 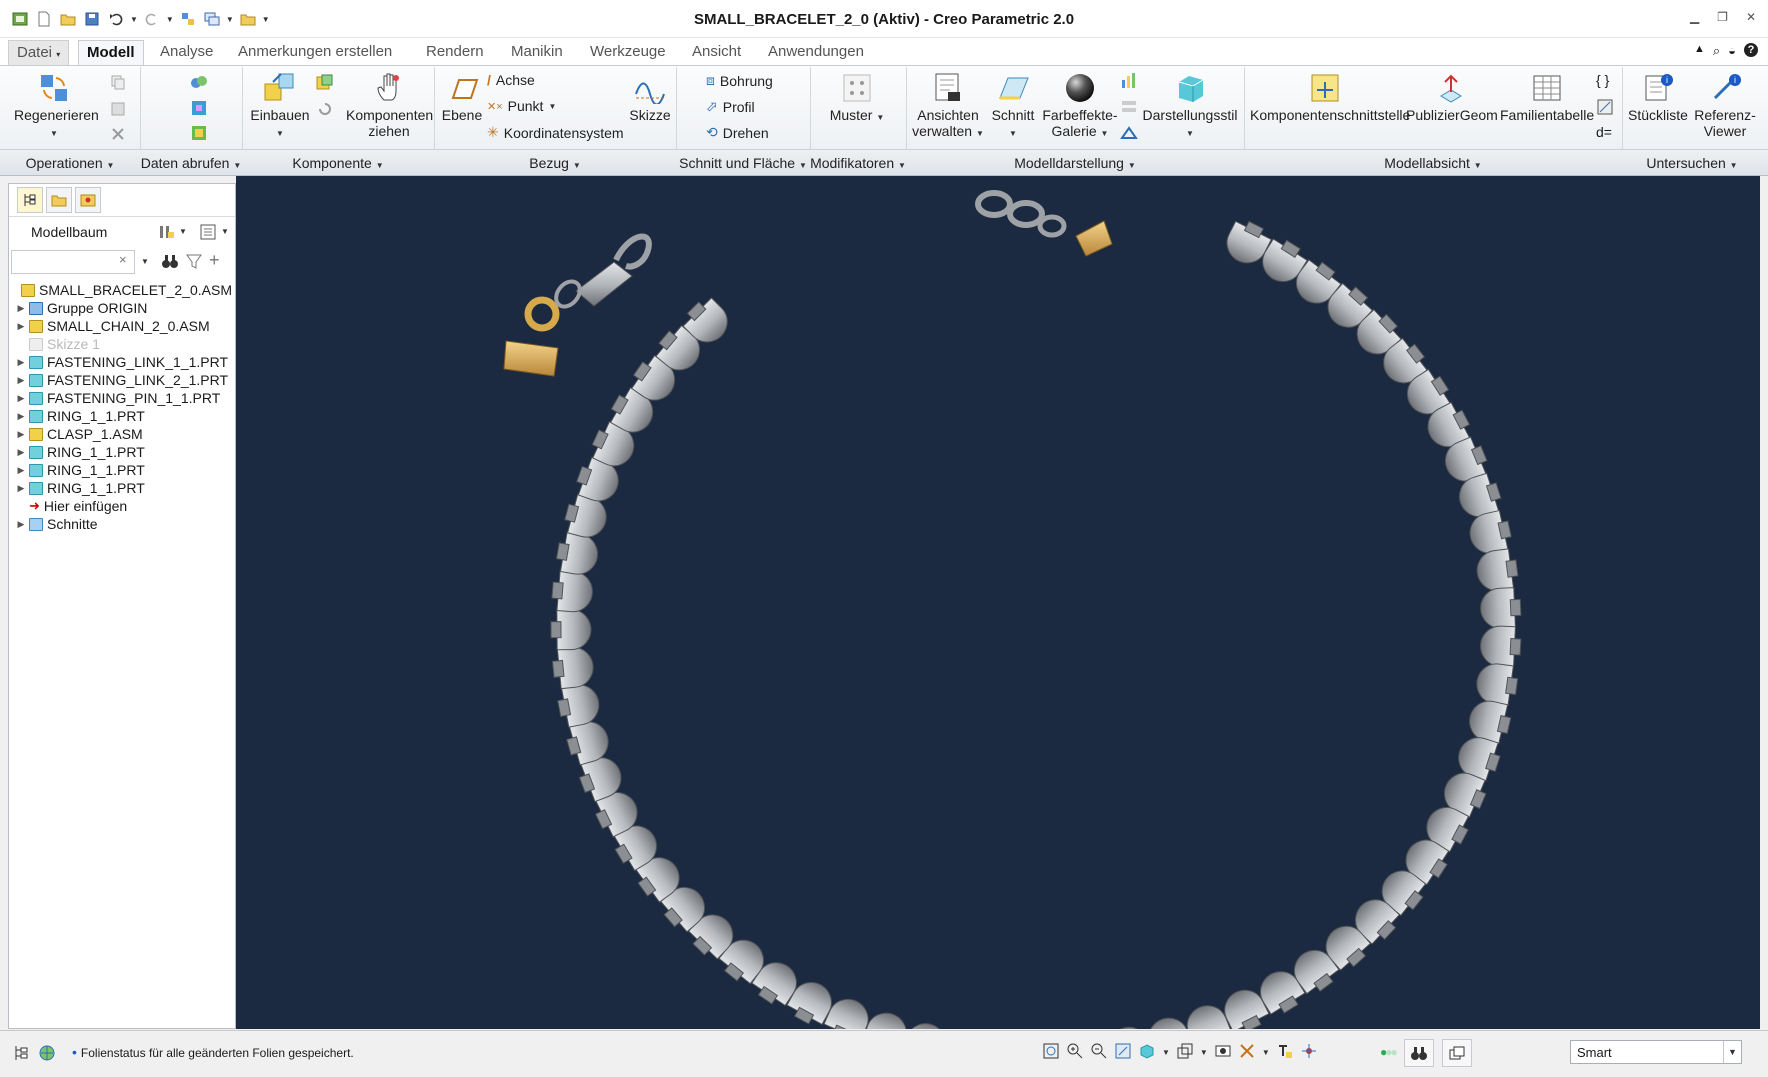 I want to click on relations-icon: { }, so click(x=1602, y=80).